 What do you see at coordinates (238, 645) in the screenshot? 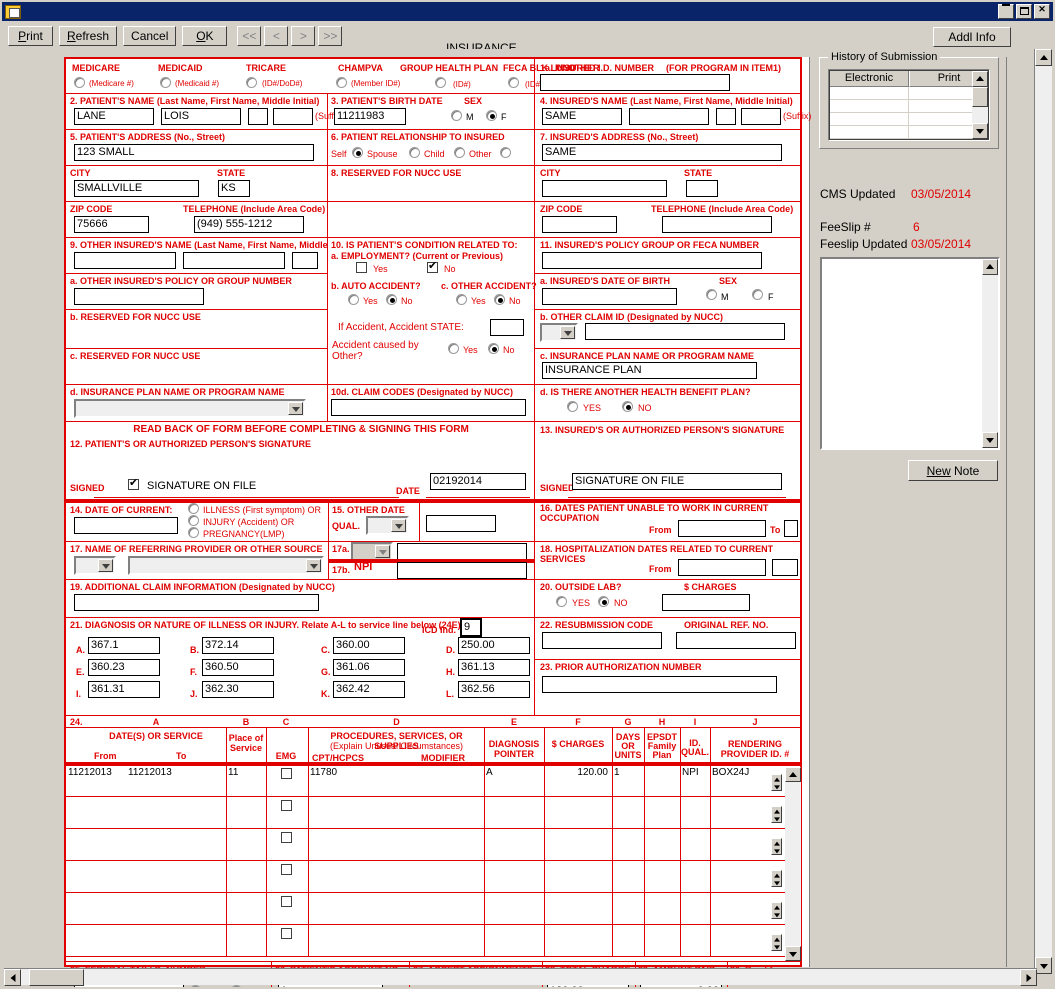
I see `box21-code-b-input: 372.14` at bounding box center [238, 645].